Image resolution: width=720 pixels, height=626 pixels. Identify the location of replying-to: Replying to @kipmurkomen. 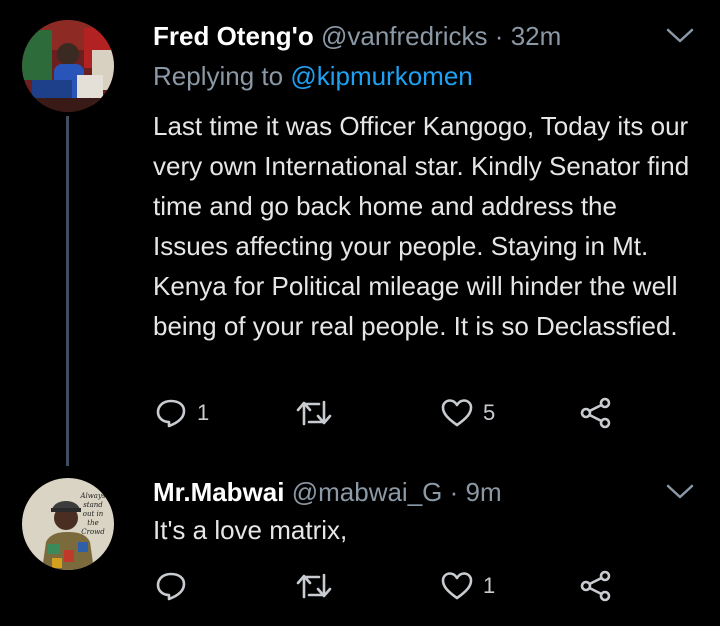
(313, 76).